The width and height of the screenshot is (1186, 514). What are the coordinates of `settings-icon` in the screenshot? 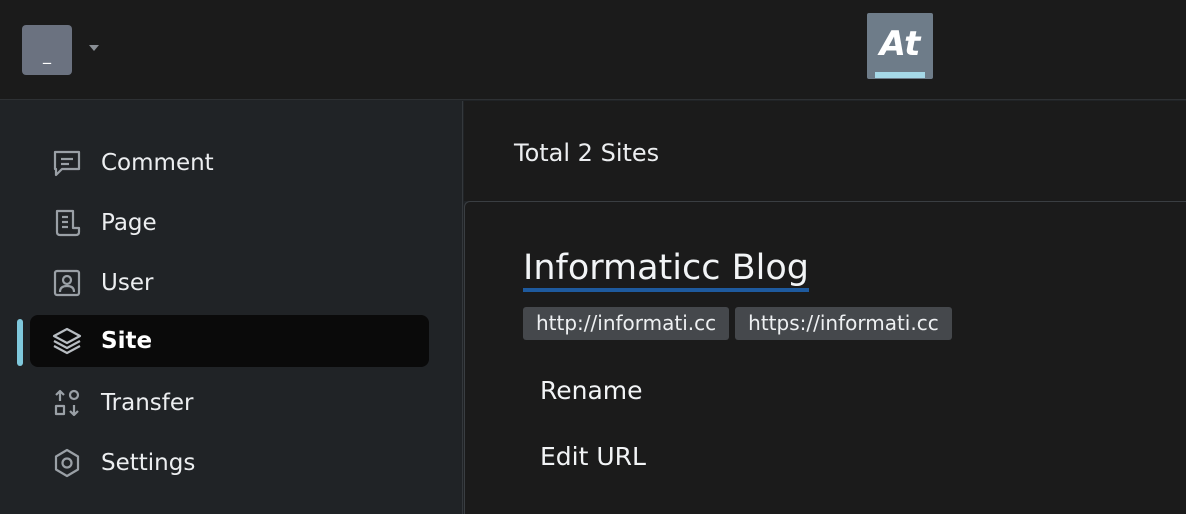 It's located at (67, 463).